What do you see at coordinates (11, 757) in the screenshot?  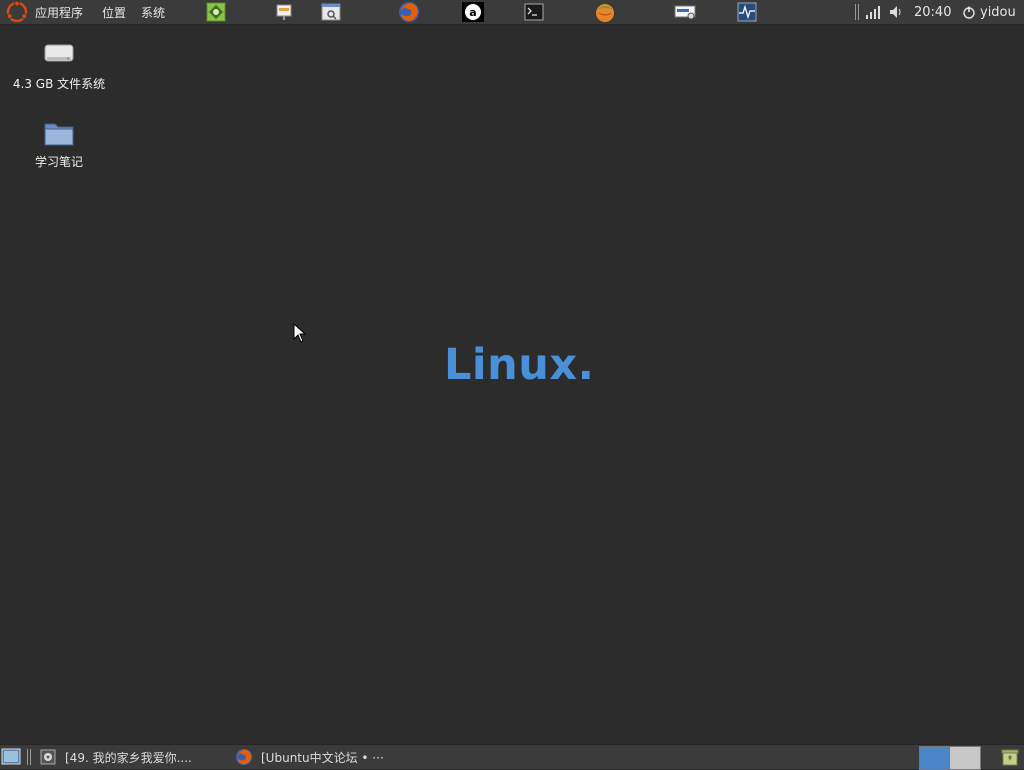 I see `show-desktop-button` at bounding box center [11, 757].